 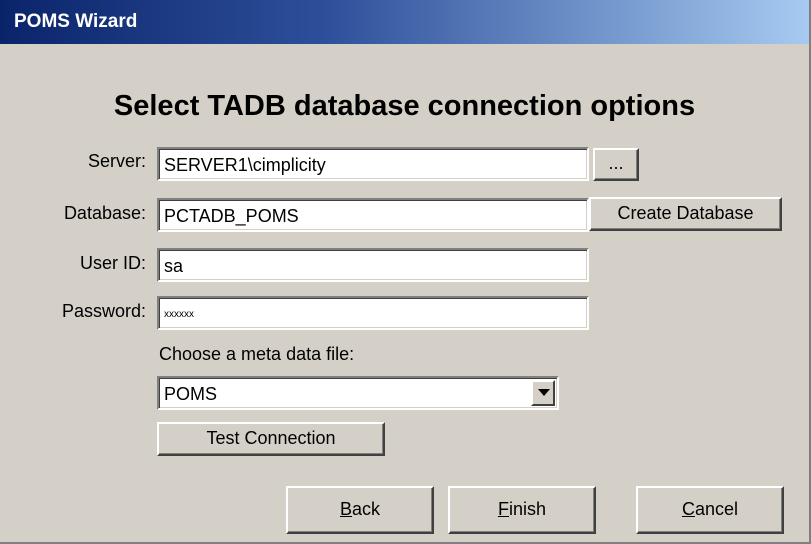 I want to click on back-button: Back, so click(x=360, y=510).